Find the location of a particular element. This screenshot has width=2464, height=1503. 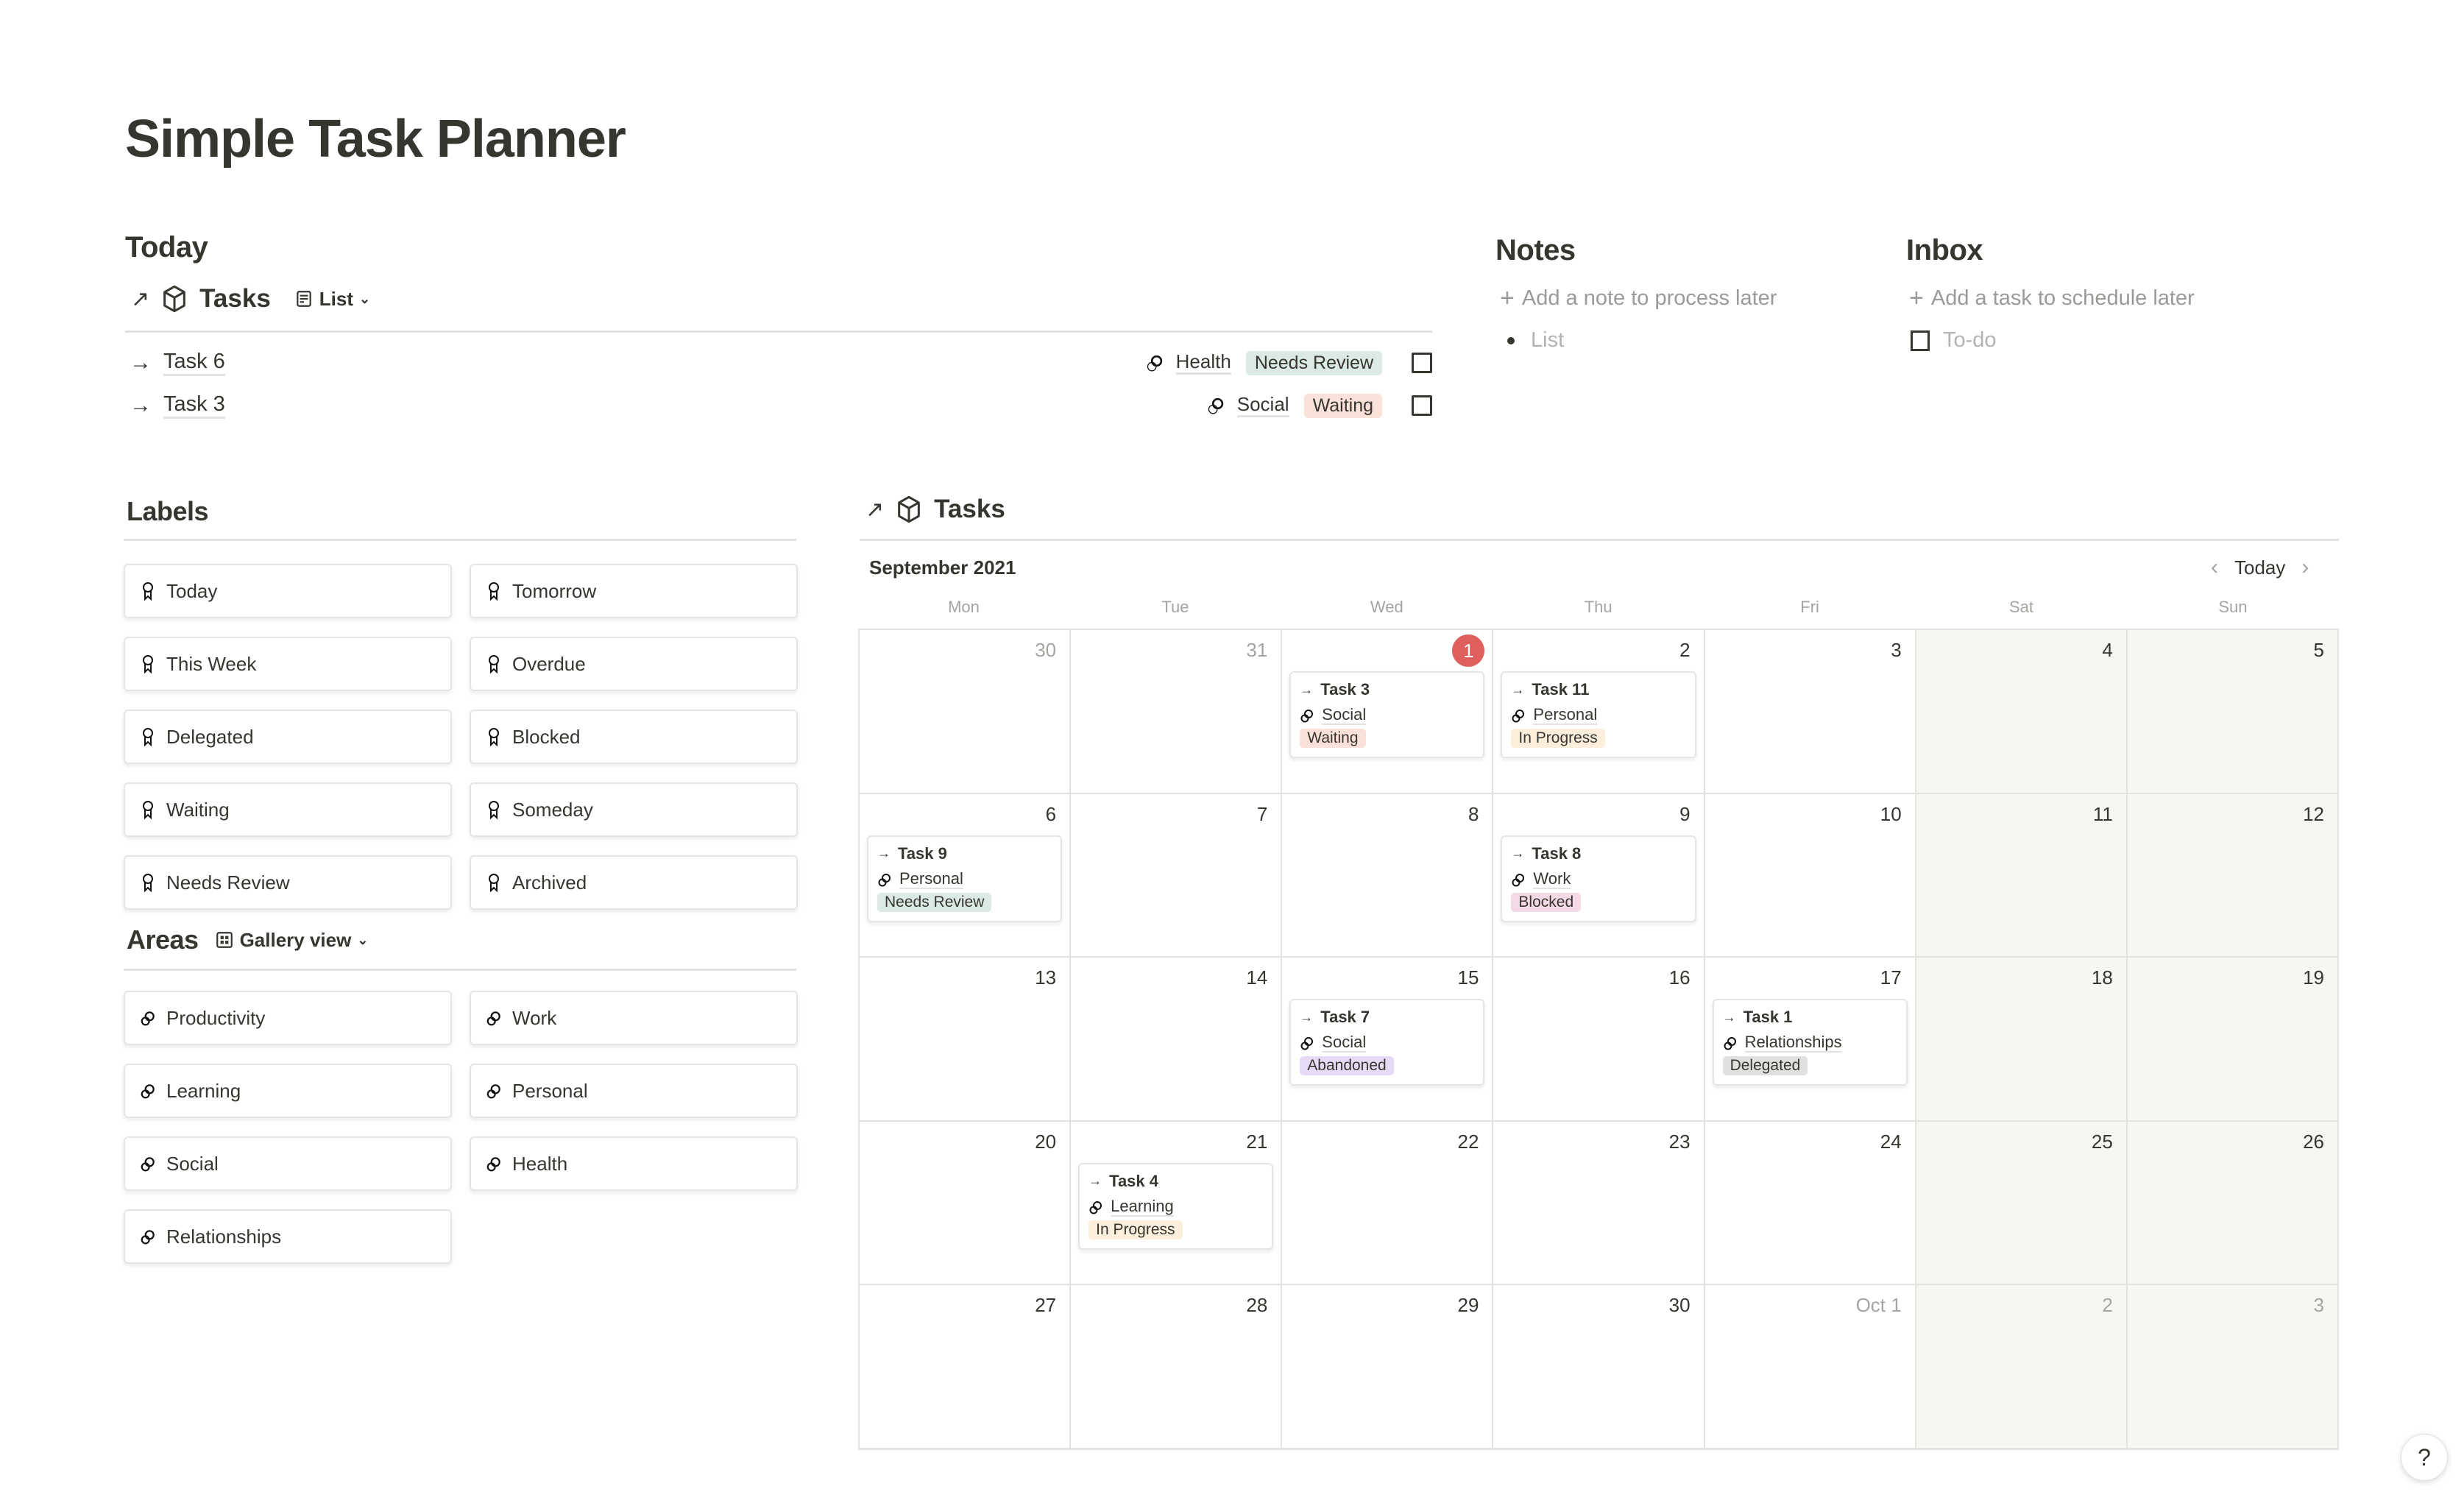

view-selector-gallery: Gallery view ⌄ is located at coordinates (291, 940).